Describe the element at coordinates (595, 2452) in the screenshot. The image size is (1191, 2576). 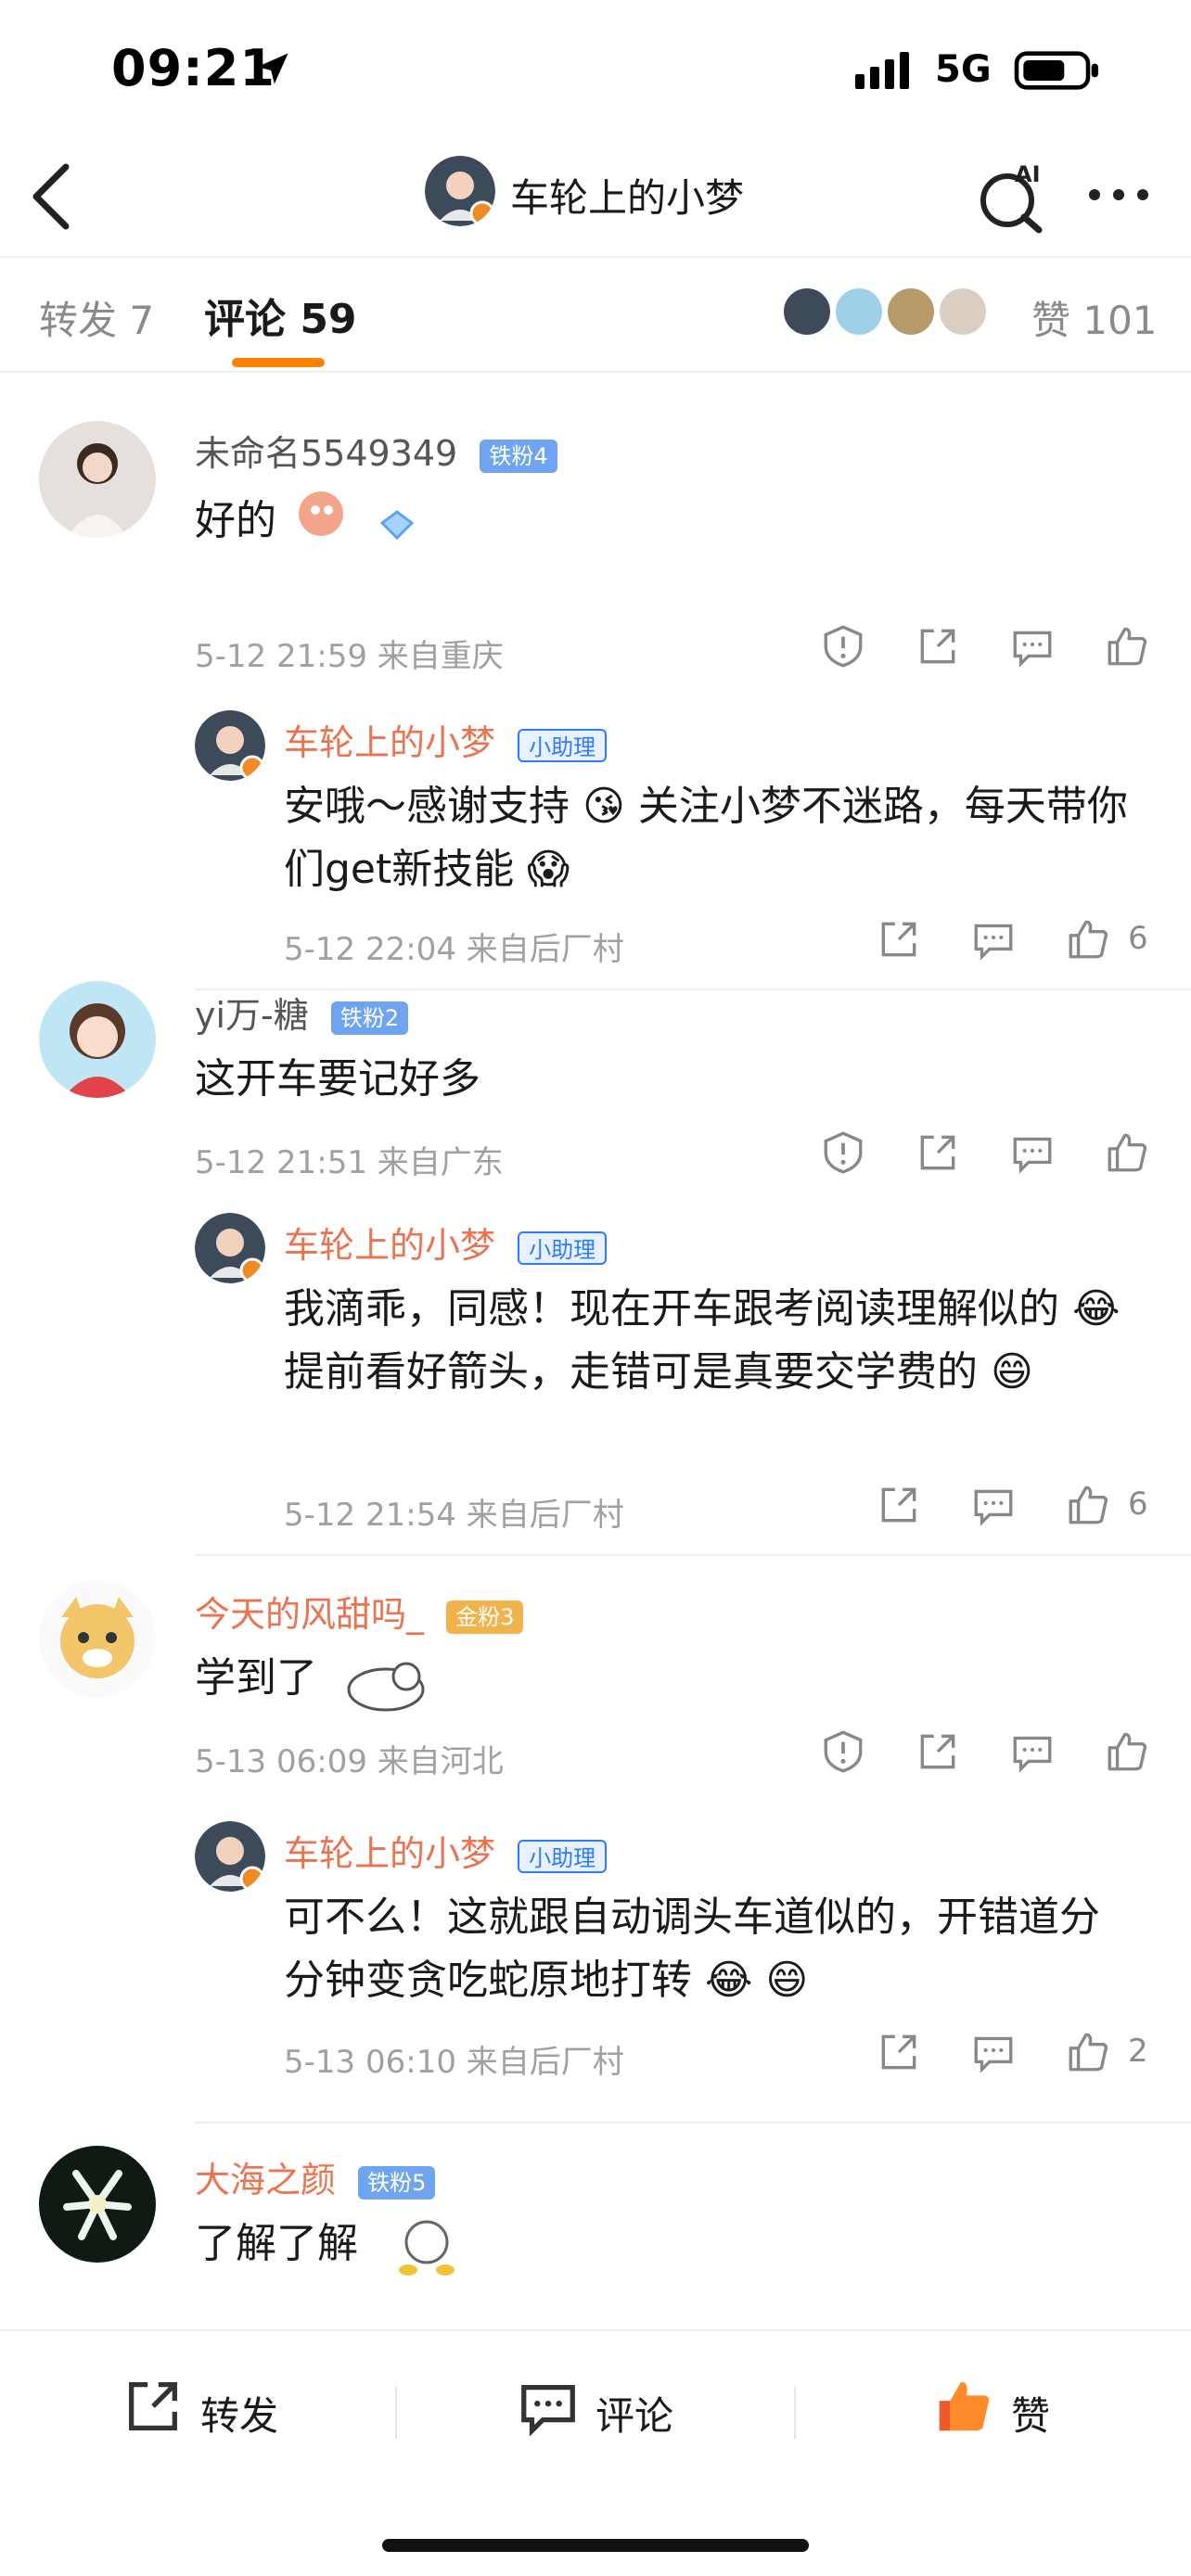
I see `bottom-action-bar: 转发 评论 赞` at that location.